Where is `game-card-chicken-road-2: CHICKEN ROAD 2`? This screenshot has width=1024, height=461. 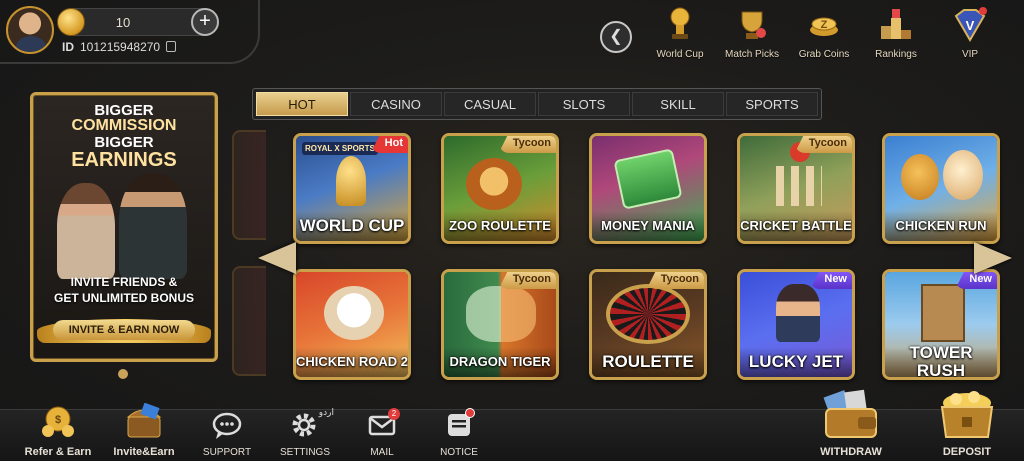
game-card-chicken-road-2: CHICKEN ROAD 2 is located at coordinates (352, 324).